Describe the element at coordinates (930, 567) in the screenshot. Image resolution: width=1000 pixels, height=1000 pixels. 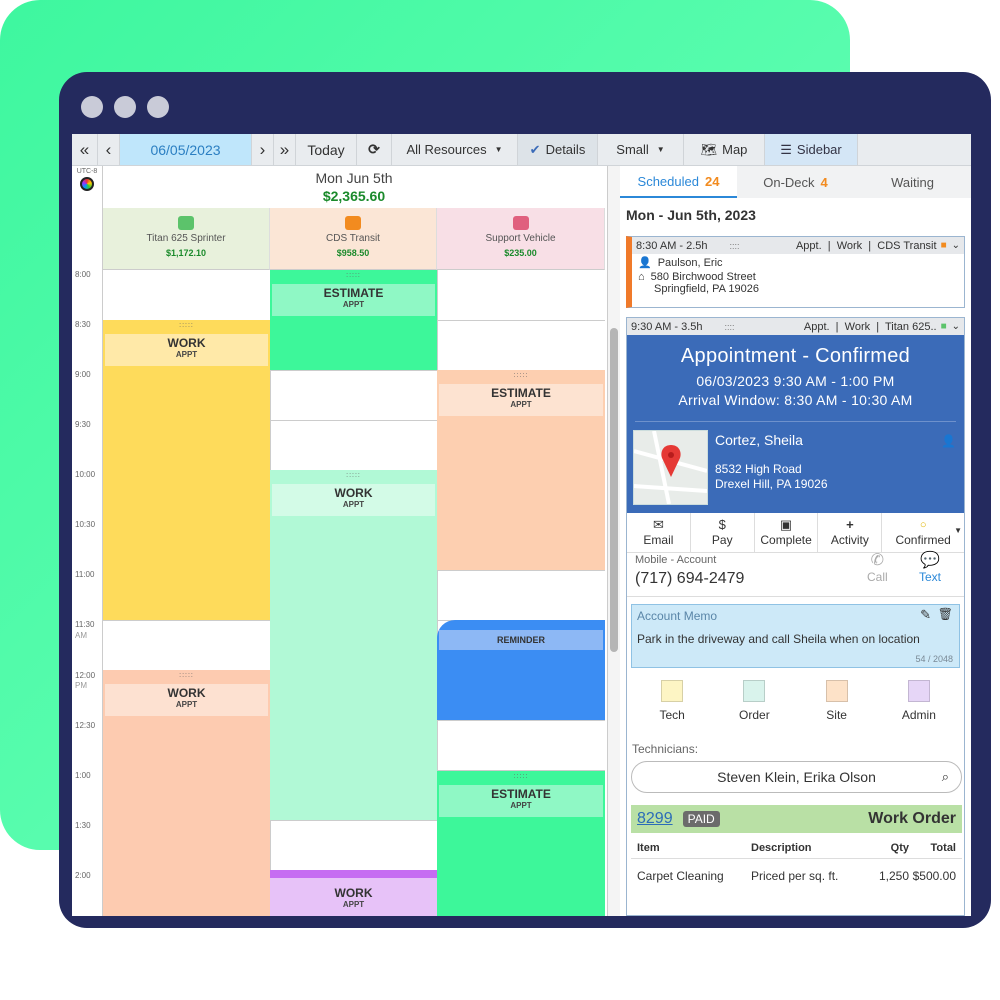
I see `text-button: 💬 Text` at that location.